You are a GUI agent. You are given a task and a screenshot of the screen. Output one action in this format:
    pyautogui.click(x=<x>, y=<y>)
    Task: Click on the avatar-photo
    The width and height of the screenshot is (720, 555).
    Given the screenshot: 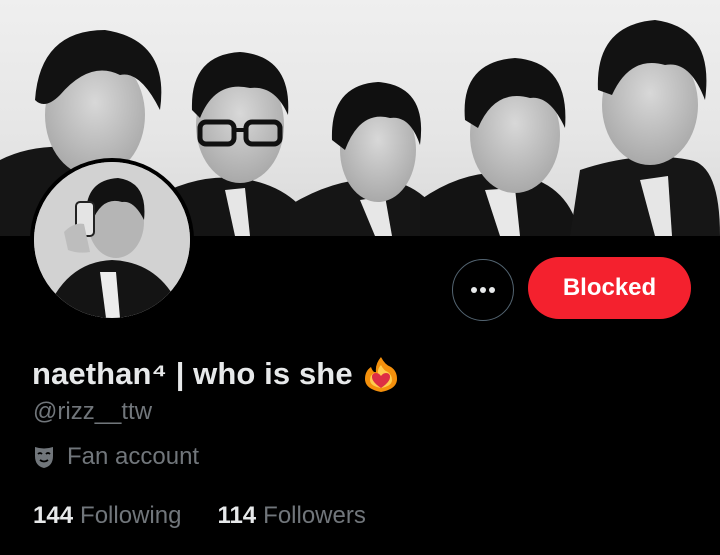 What is the action you would take?
    pyautogui.click(x=112, y=240)
    